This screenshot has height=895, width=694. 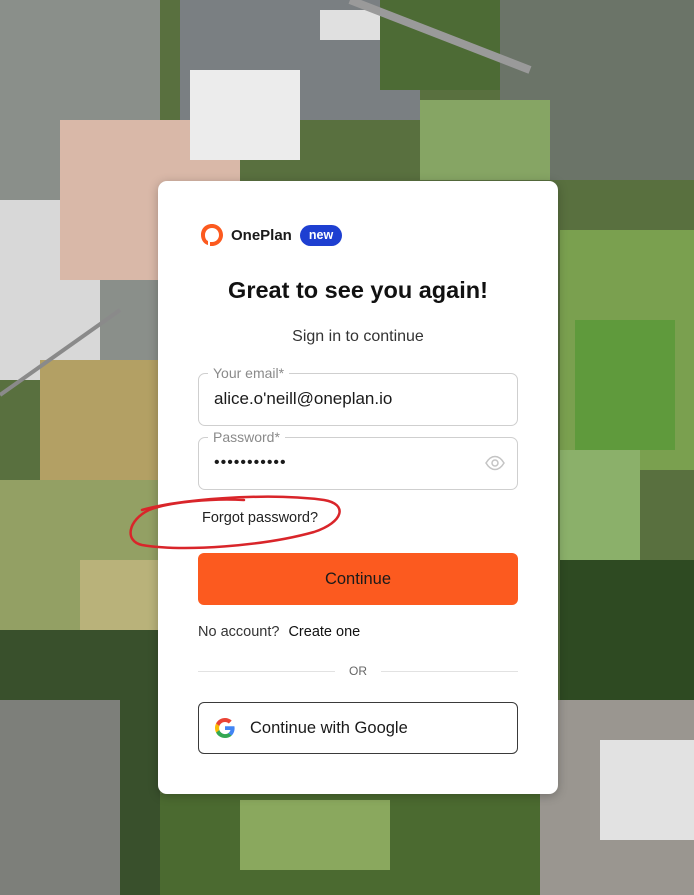 What do you see at coordinates (358, 290) in the screenshot?
I see `page-title: Great to see you again!` at bounding box center [358, 290].